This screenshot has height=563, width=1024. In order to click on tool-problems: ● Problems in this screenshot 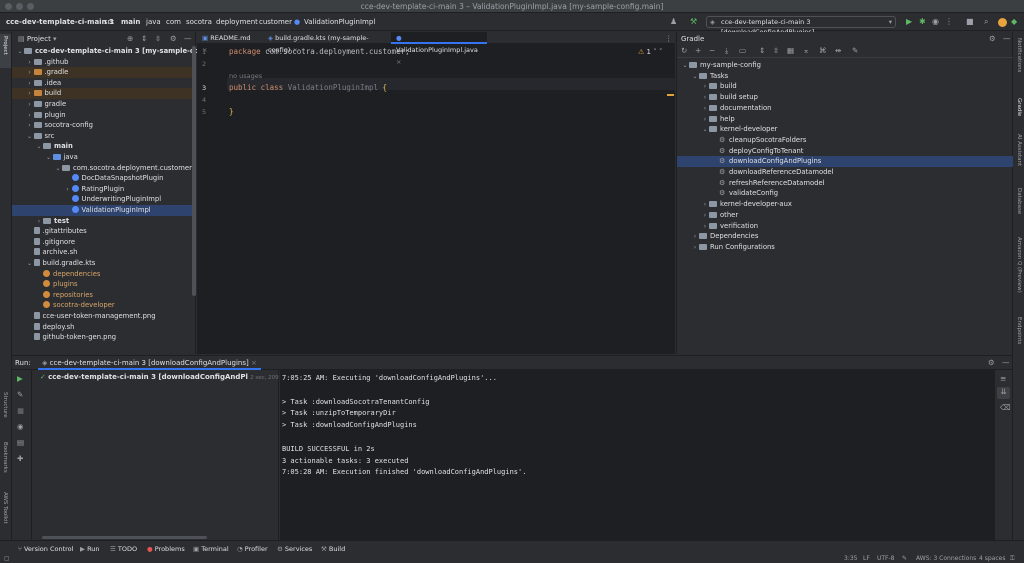, I will do `click(166, 549)`.